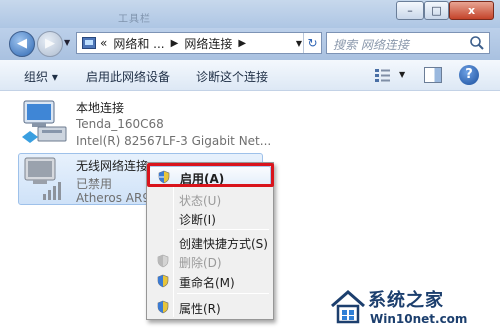 The height and width of the screenshot is (335, 500). I want to click on breadcrumb-network-connections: 网络连接, so click(208, 43).